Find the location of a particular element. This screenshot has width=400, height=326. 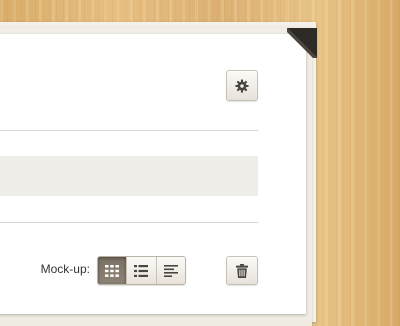

list-icon is located at coordinates (141, 270).